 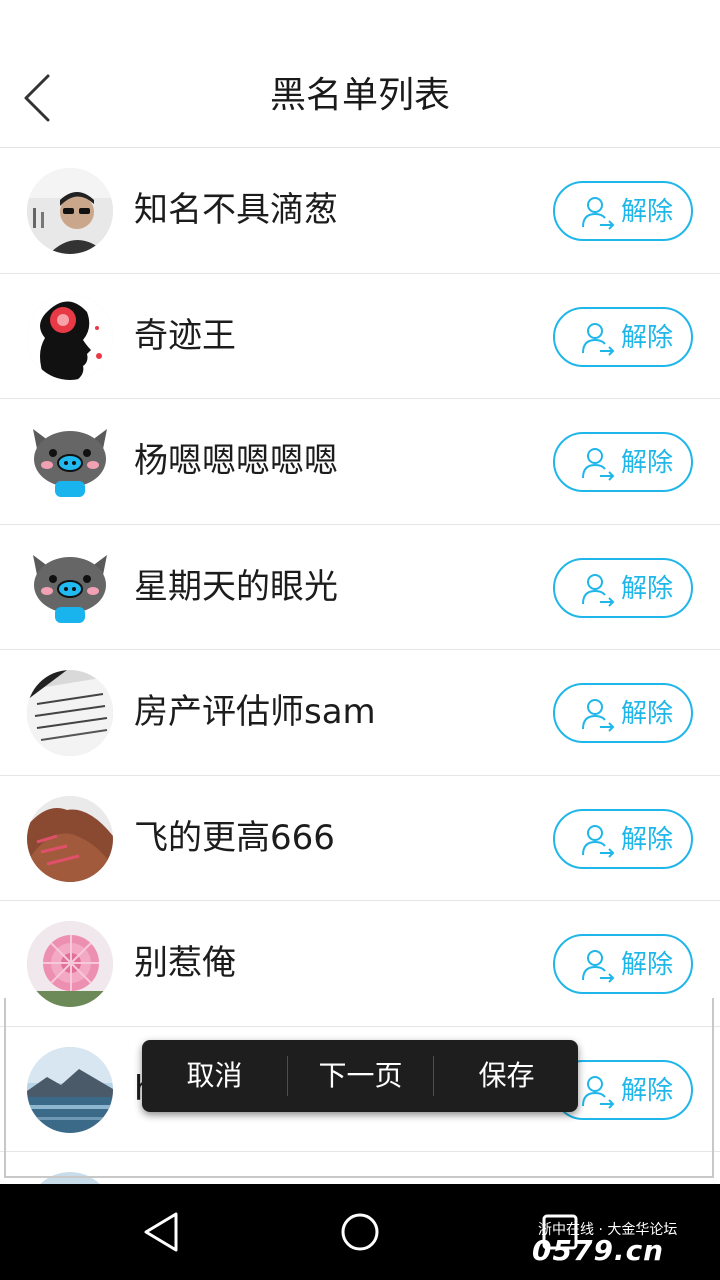 I want to click on watermark: 浙中在线 · 大金华论坛 0579.cn, so click(x=620, y=1243).